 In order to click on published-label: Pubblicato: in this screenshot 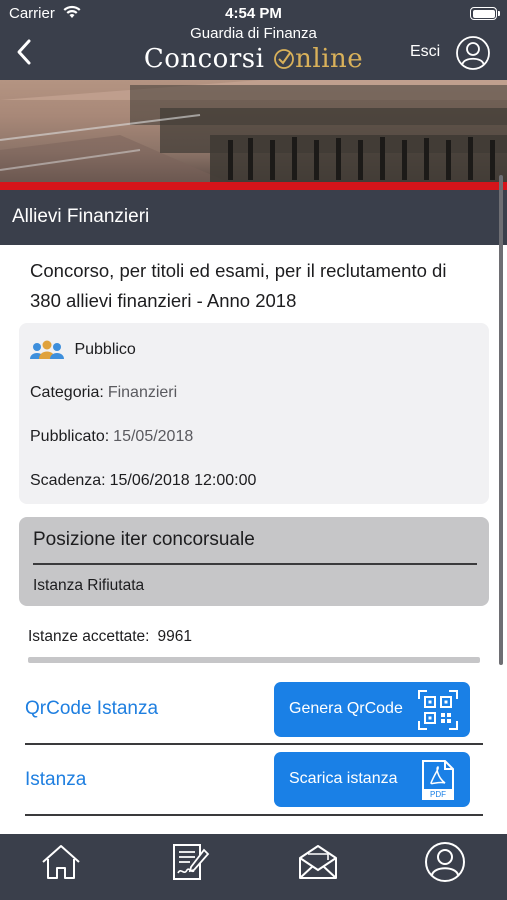, I will do `click(70, 436)`.